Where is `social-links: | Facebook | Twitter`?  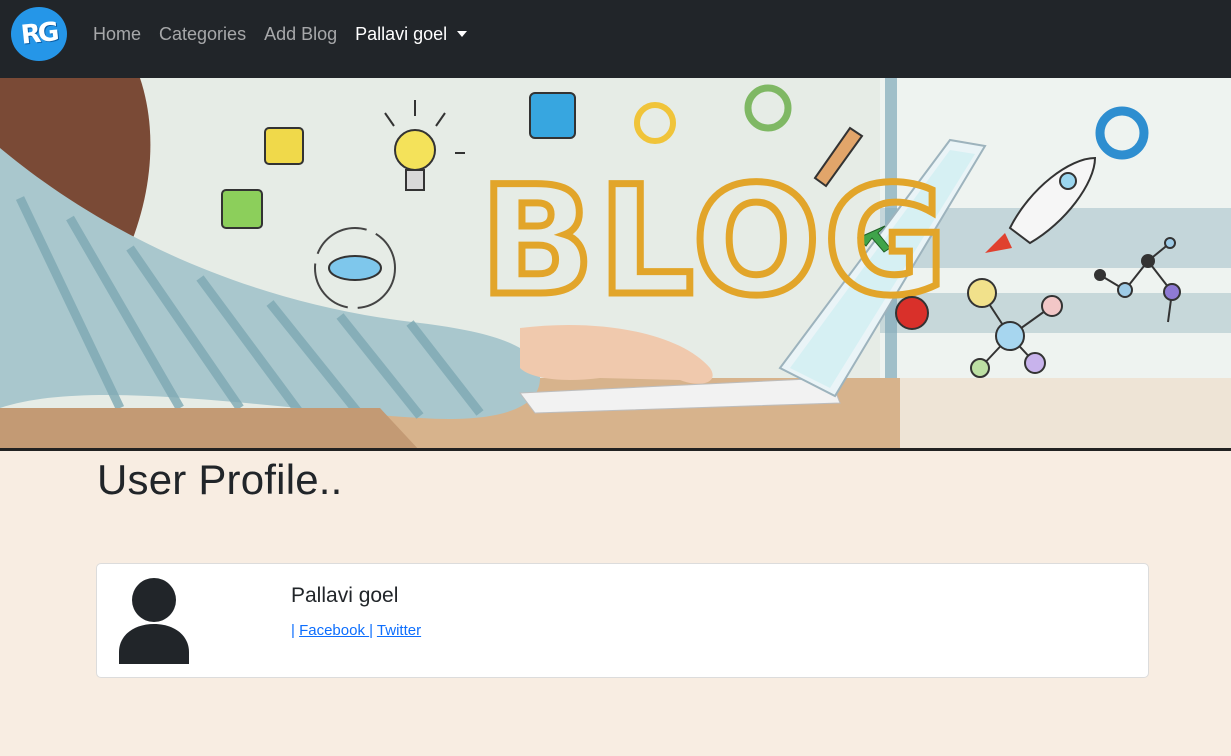 social-links: | Facebook | Twitter is located at coordinates (356, 630).